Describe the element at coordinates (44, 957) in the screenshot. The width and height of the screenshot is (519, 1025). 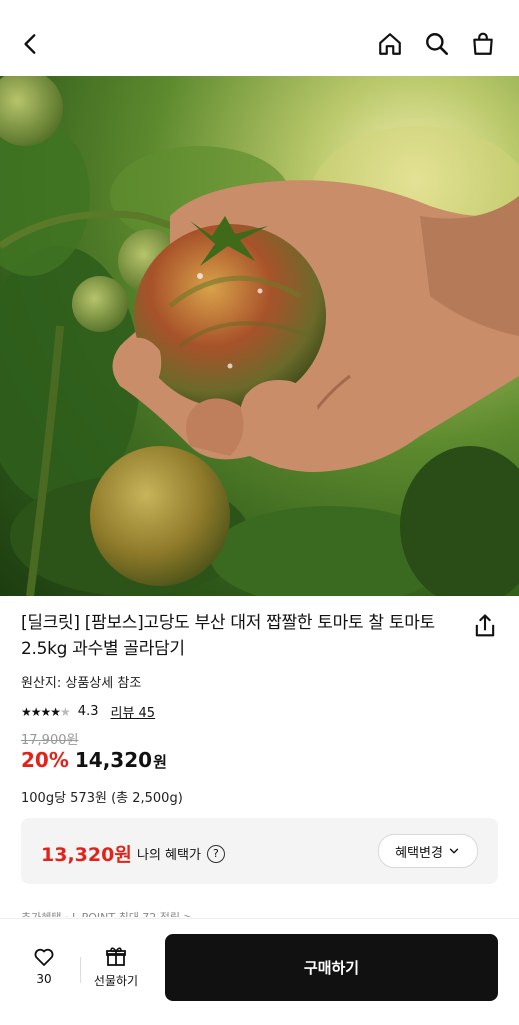
I see `heart-icon` at that location.